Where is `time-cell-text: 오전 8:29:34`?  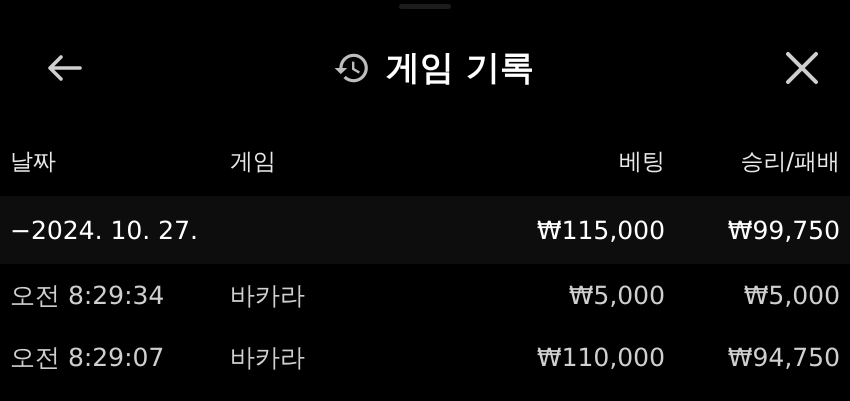
time-cell-text: 오전 8:29:34 is located at coordinates (88, 296).